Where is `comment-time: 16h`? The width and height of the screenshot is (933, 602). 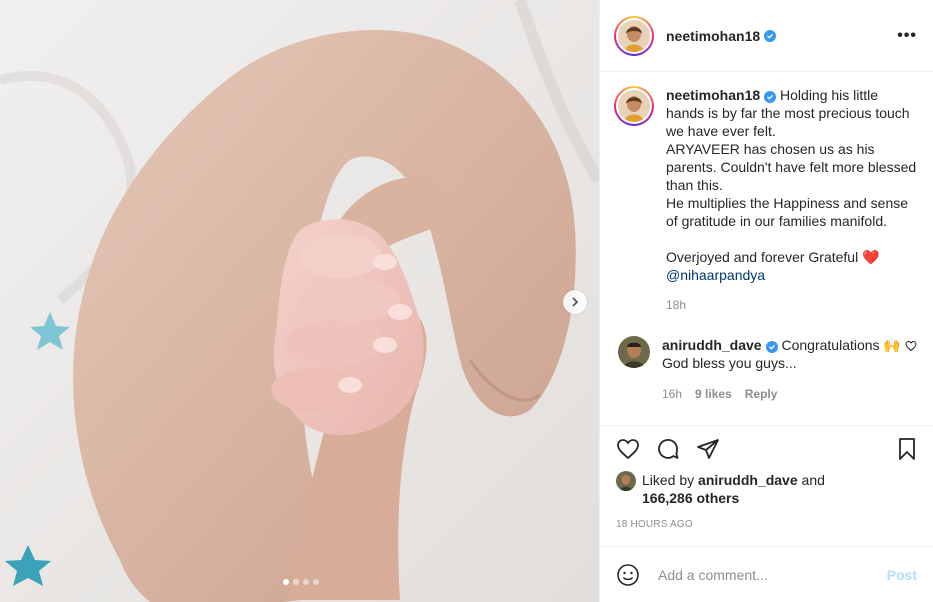
comment-time: 16h is located at coordinates (672, 394).